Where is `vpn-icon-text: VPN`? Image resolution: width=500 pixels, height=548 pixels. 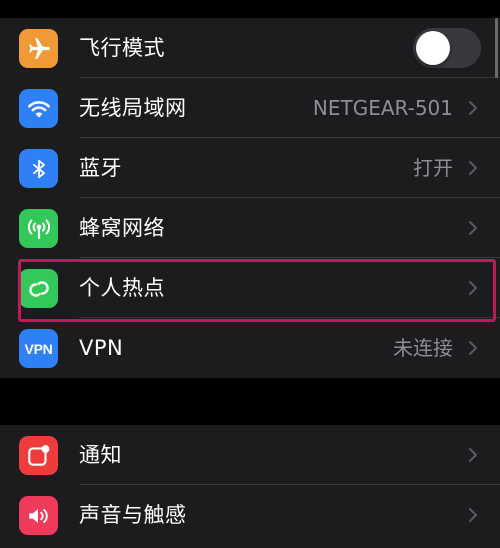
vpn-icon-text: VPN is located at coordinates (38, 348).